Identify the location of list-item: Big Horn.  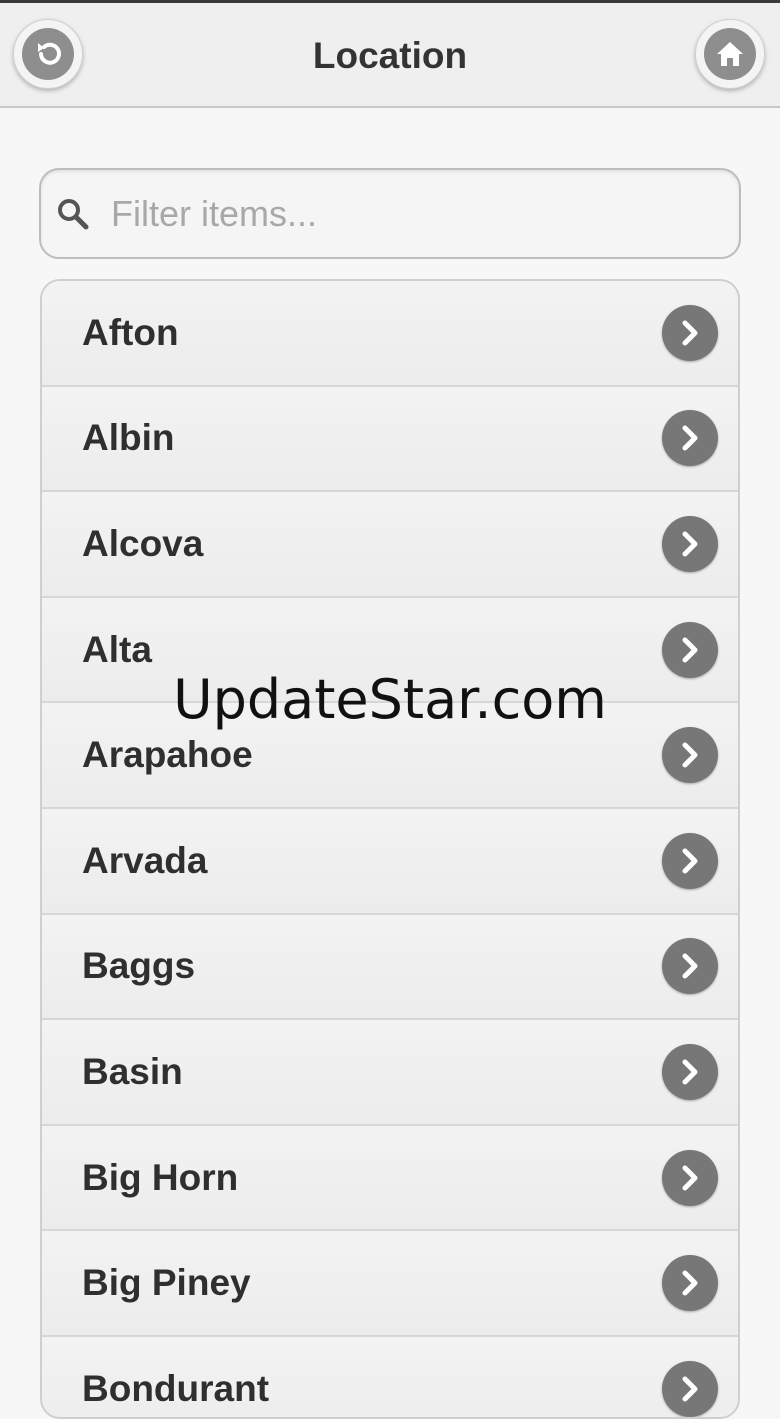
(390, 1178).